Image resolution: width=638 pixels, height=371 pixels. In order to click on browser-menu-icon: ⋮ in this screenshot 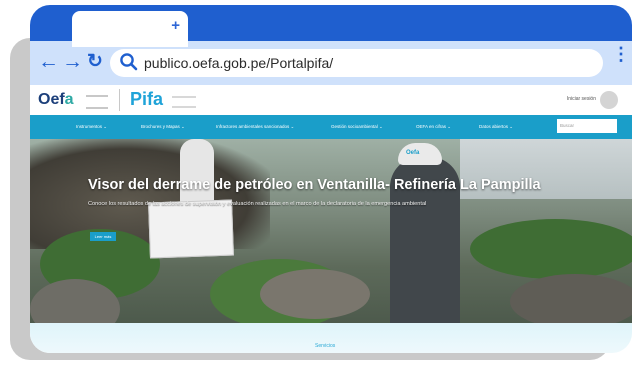, I will do `click(621, 54)`.